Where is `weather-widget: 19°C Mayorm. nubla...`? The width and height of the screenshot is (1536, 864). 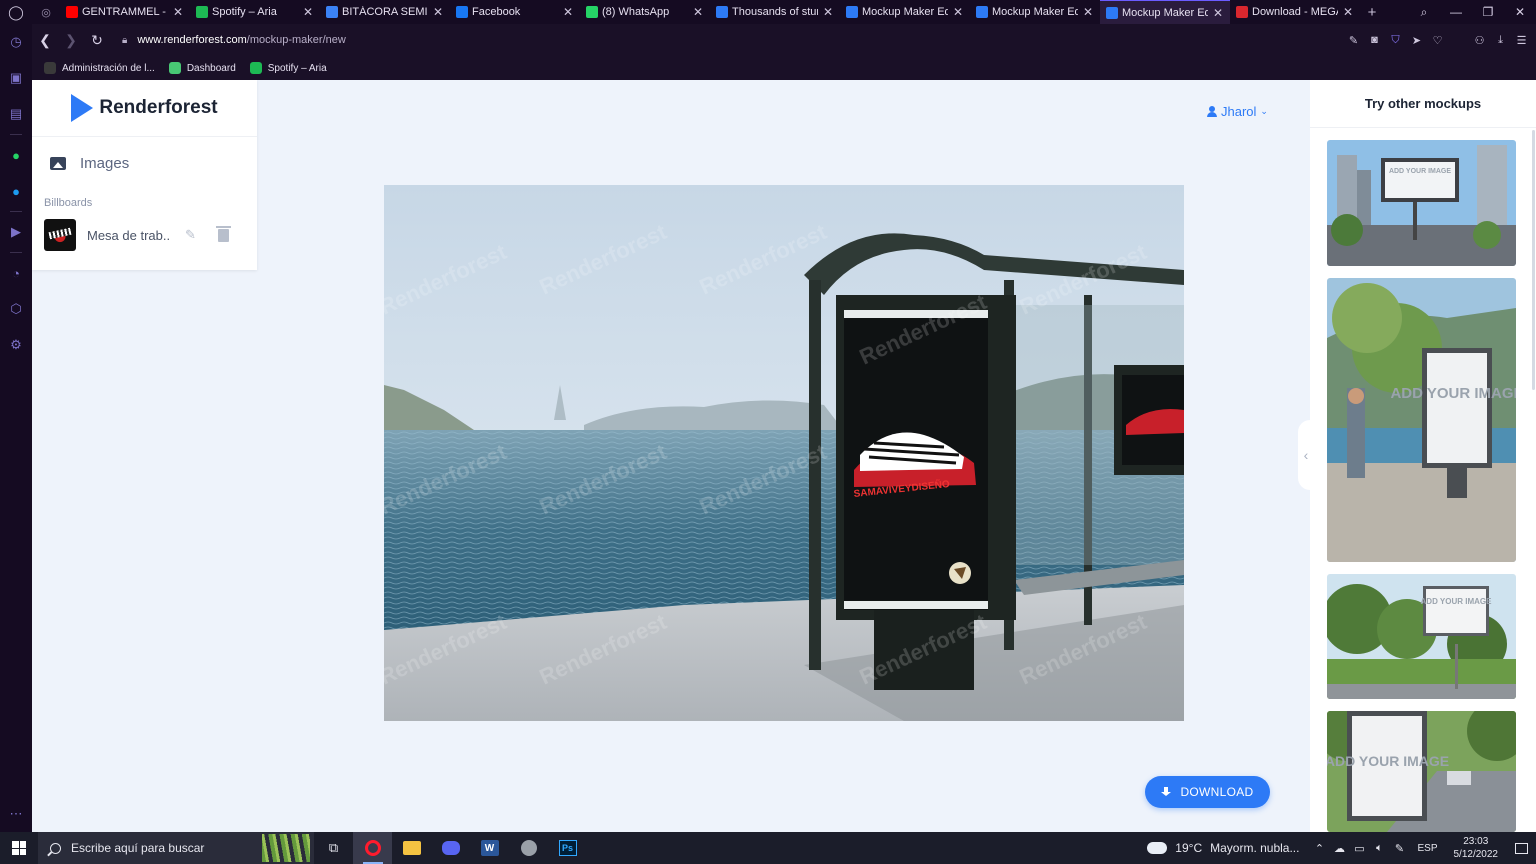
weather-widget: 19°C Mayorm. nubla... is located at coordinates (1223, 846).